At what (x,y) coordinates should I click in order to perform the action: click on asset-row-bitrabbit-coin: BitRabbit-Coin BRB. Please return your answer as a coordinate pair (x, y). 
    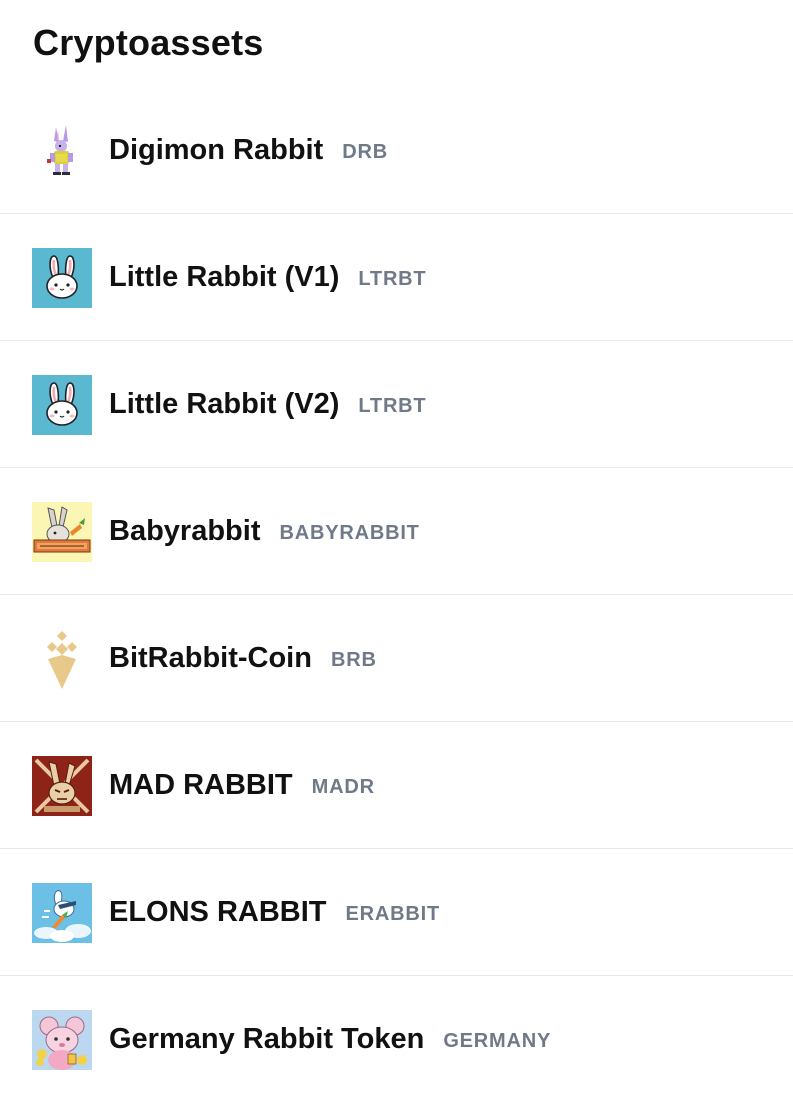
    Looking at the image, I should click on (396, 658).